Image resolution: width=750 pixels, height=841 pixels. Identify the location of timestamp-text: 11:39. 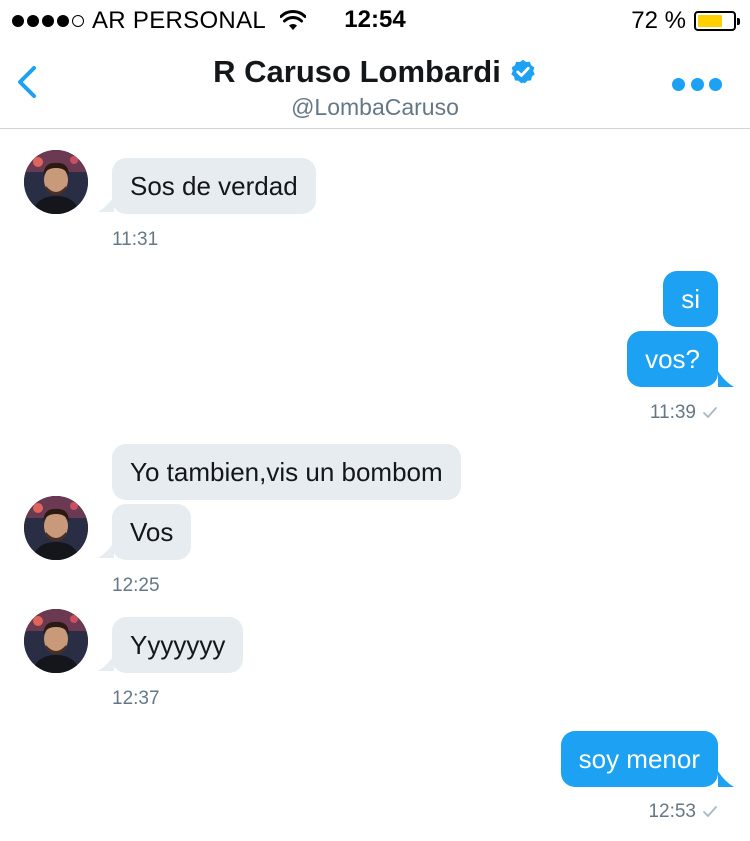
(672, 412).